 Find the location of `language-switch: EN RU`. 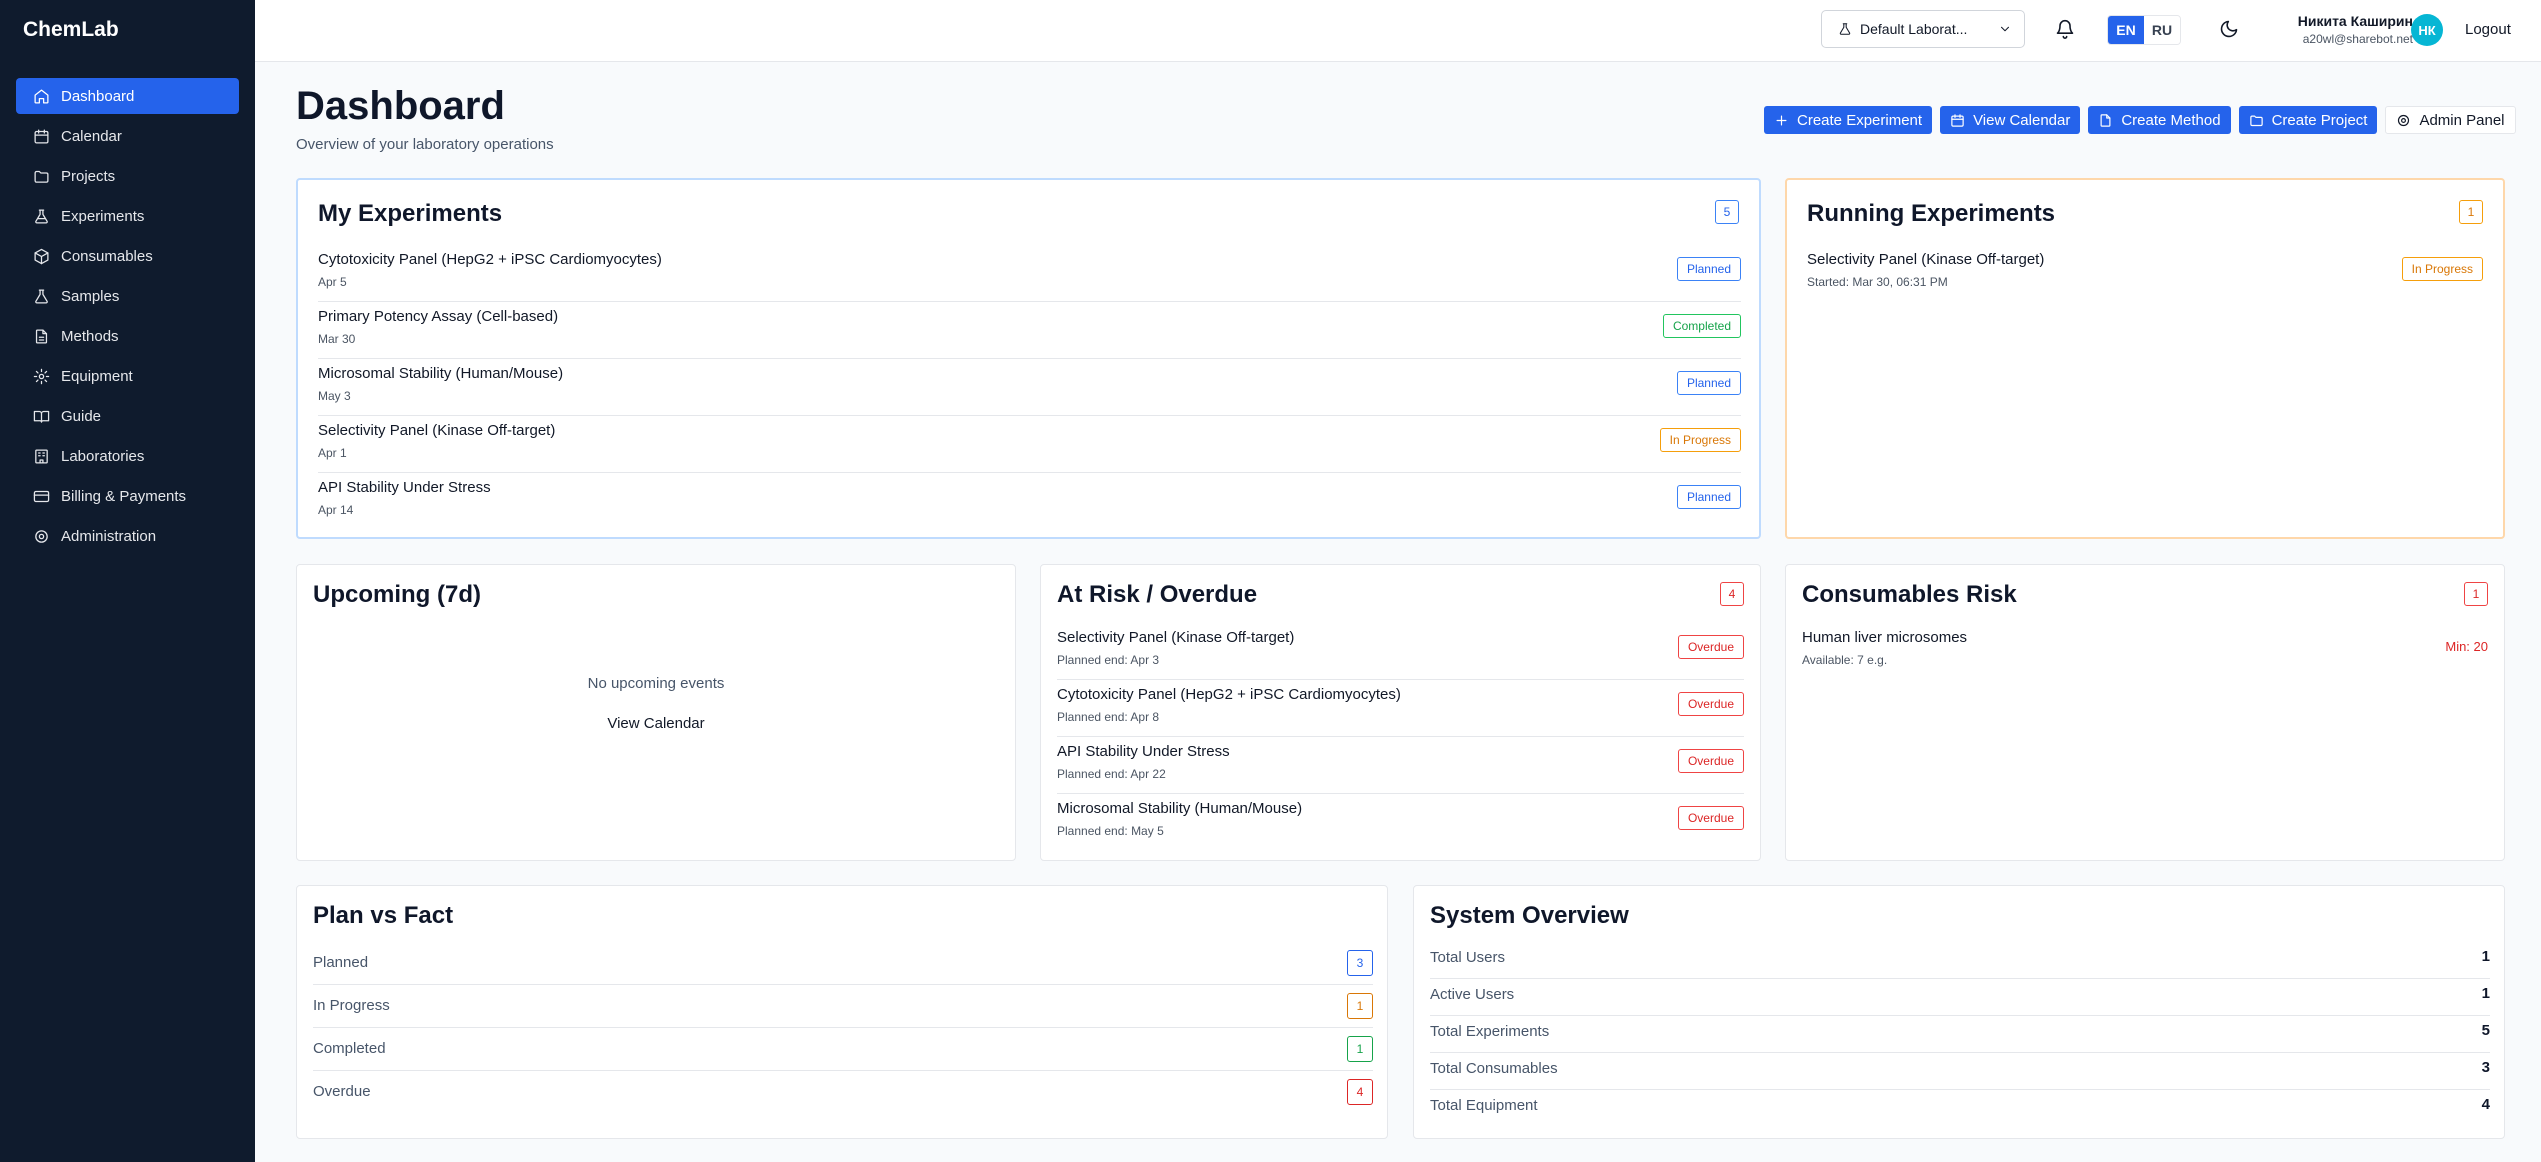

language-switch: EN RU is located at coordinates (2144, 30).